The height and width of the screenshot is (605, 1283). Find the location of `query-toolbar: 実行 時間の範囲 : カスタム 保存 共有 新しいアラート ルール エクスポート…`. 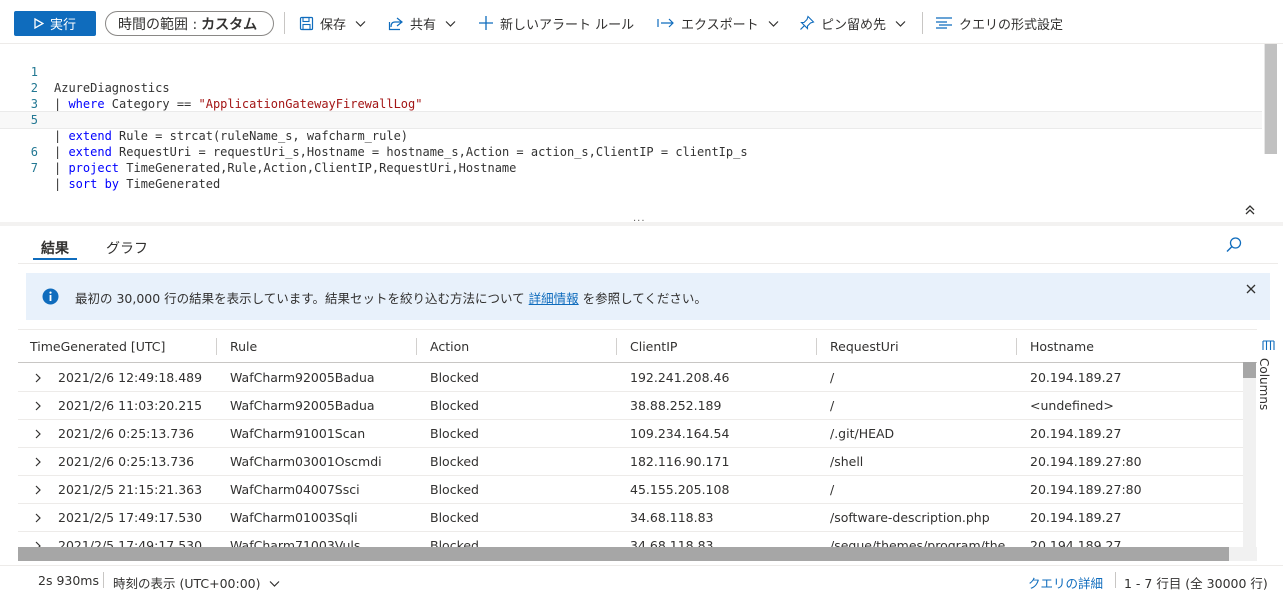

query-toolbar: 実行 時間の範囲 : カスタム 保存 共有 新しいアラート ルール エクスポート… is located at coordinates (641, 22).